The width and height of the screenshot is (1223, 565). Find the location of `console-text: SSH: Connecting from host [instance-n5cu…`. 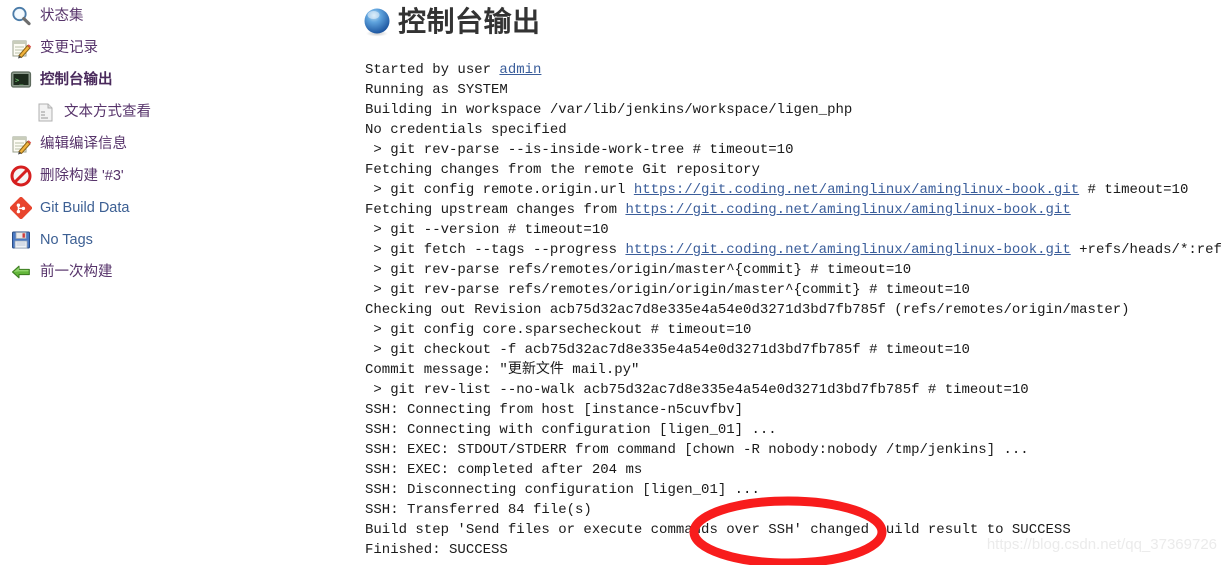

console-text: SSH: Connecting from host [instance-n5cu… is located at coordinates (554, 410).